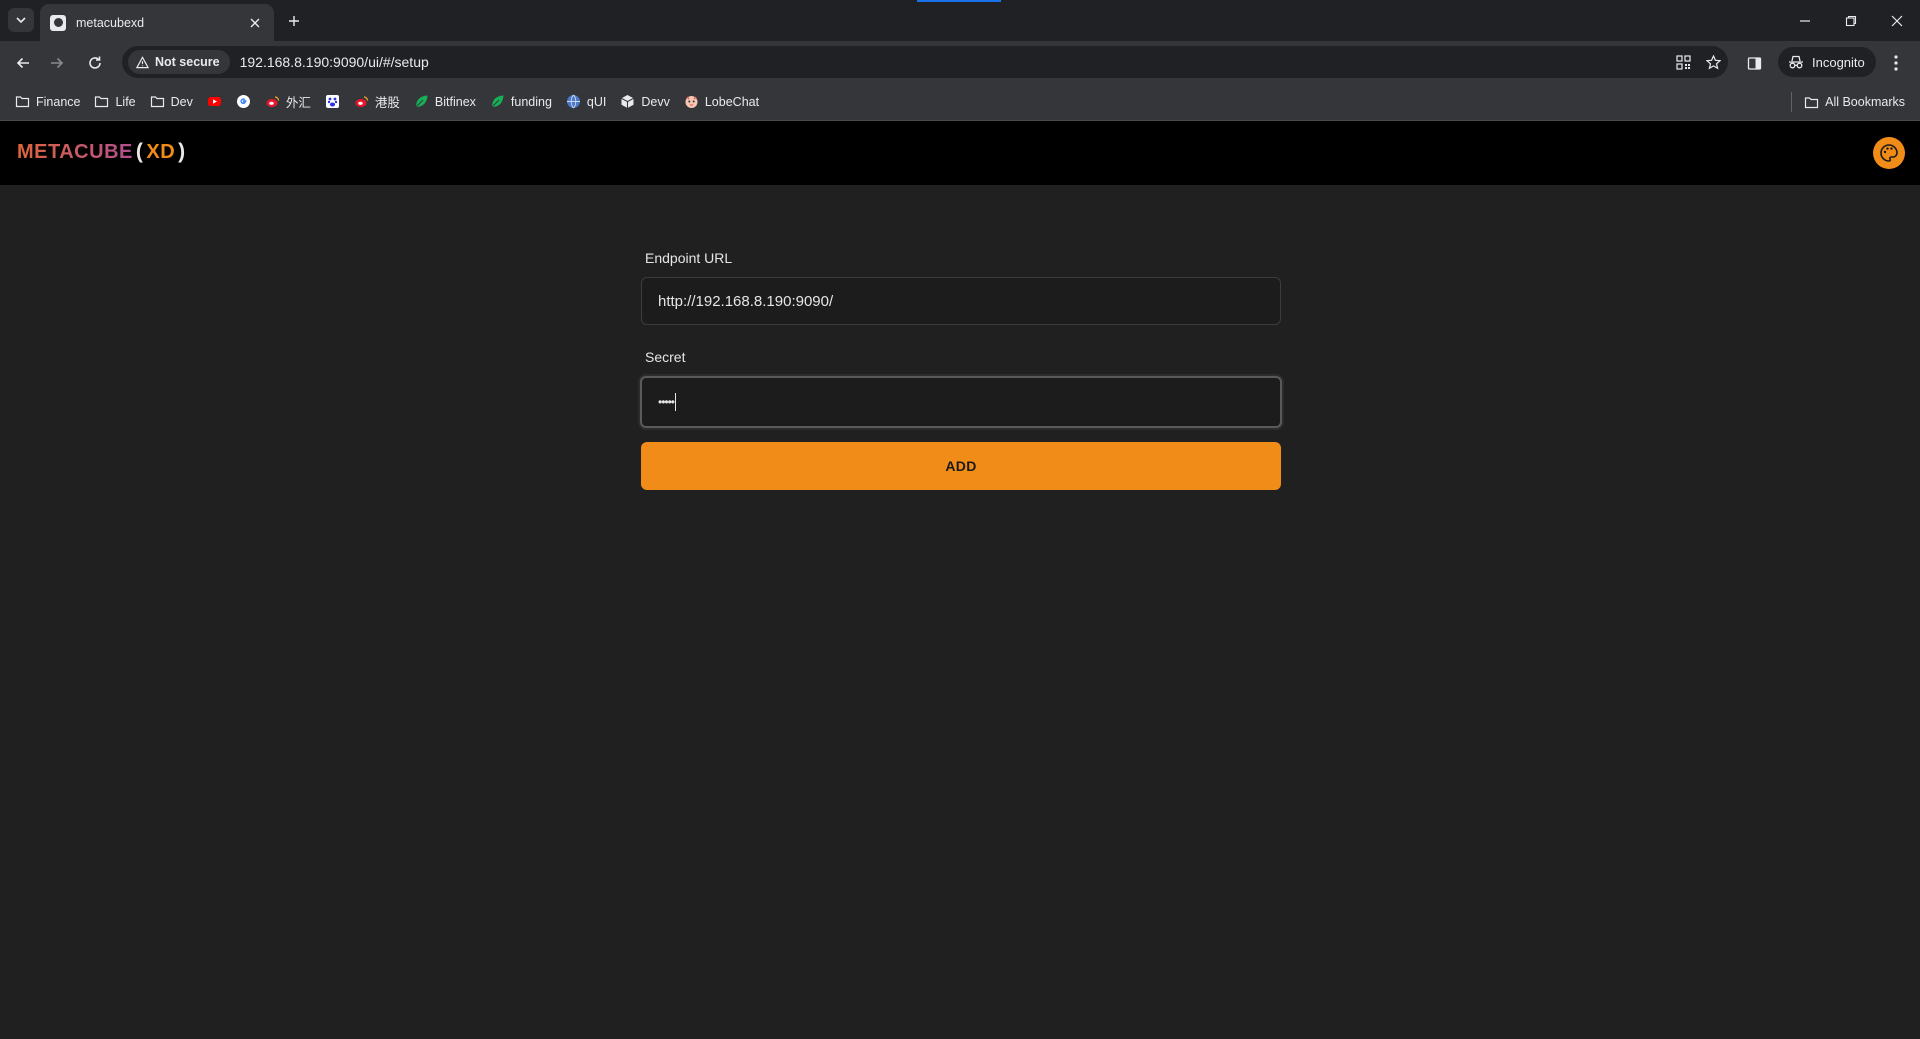 Image resolution: width=1920 pixels, height=1039 pixels. I want to click on bookmark-funding: funding, so click(521, 102).